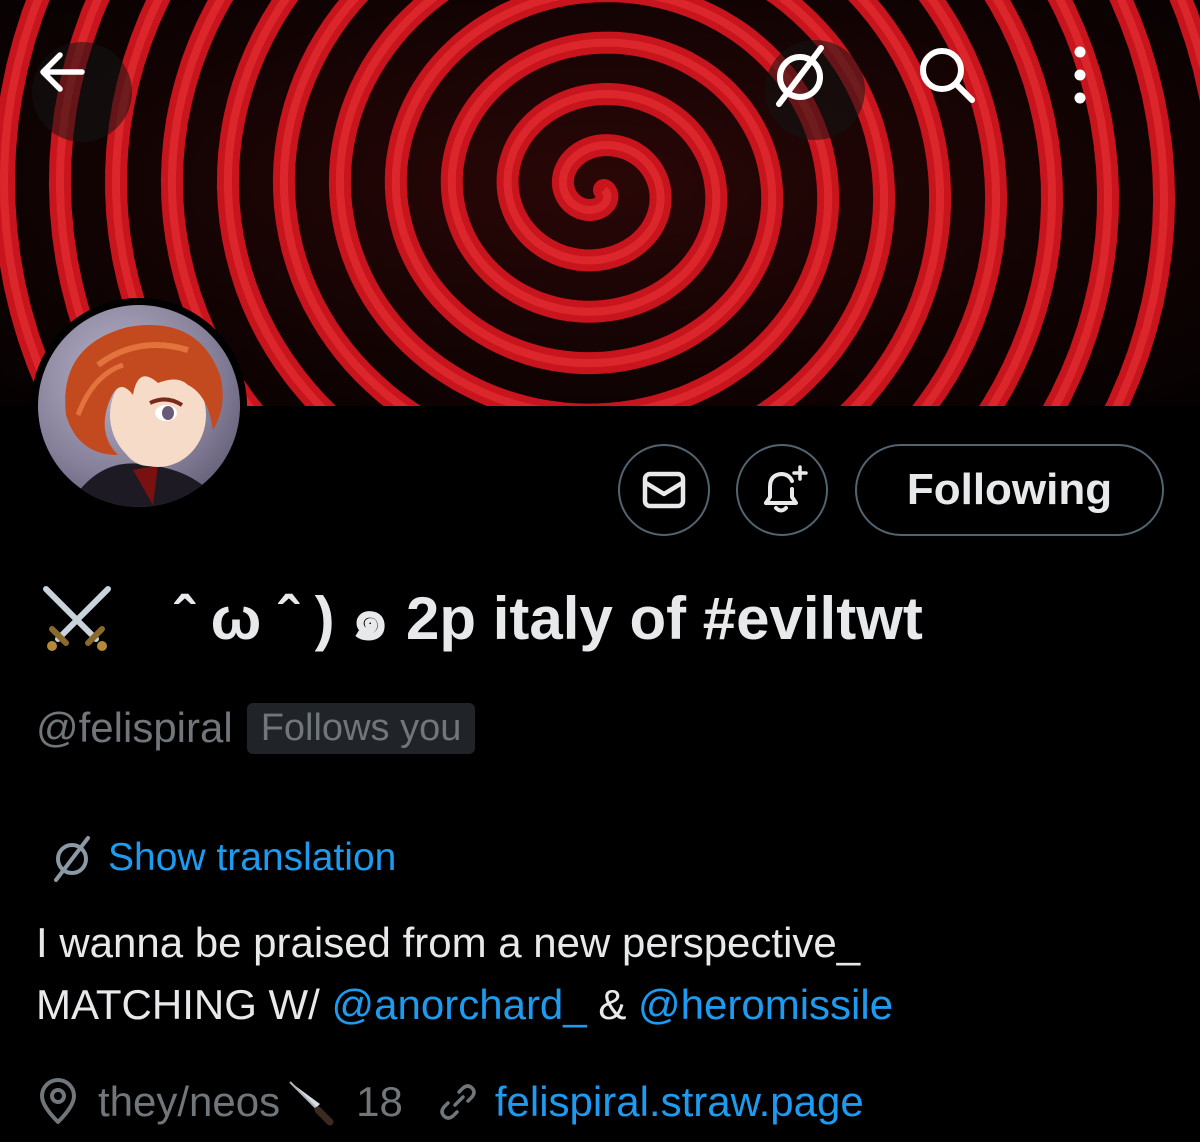 The width and height of the screenshot is (1200, 1142). Describe the element at coordinates (58, 1101) in the screenshot. I see `location-pin-icon` at that location.